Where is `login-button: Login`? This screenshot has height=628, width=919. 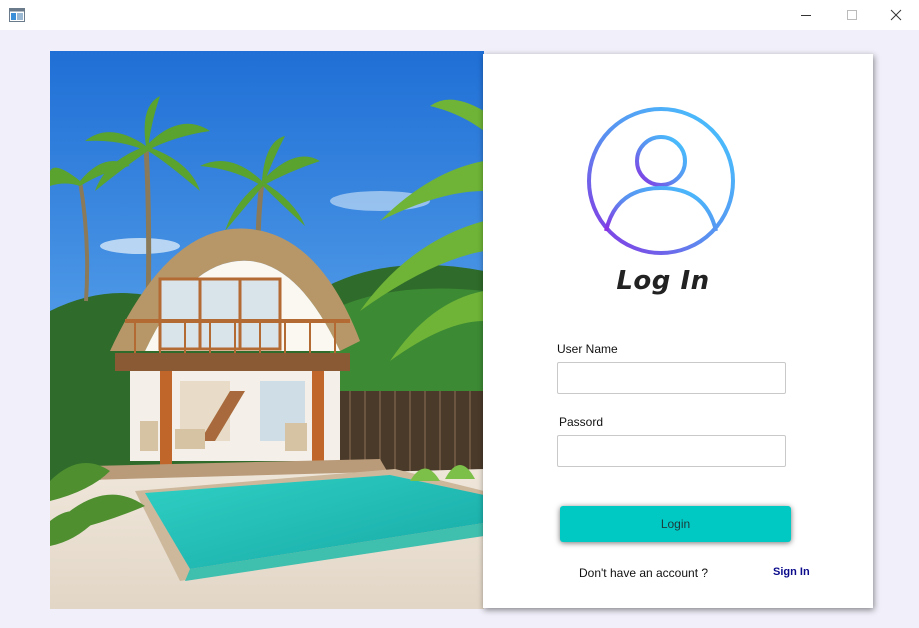 login-button: Login is located at coordinates (675, 524).